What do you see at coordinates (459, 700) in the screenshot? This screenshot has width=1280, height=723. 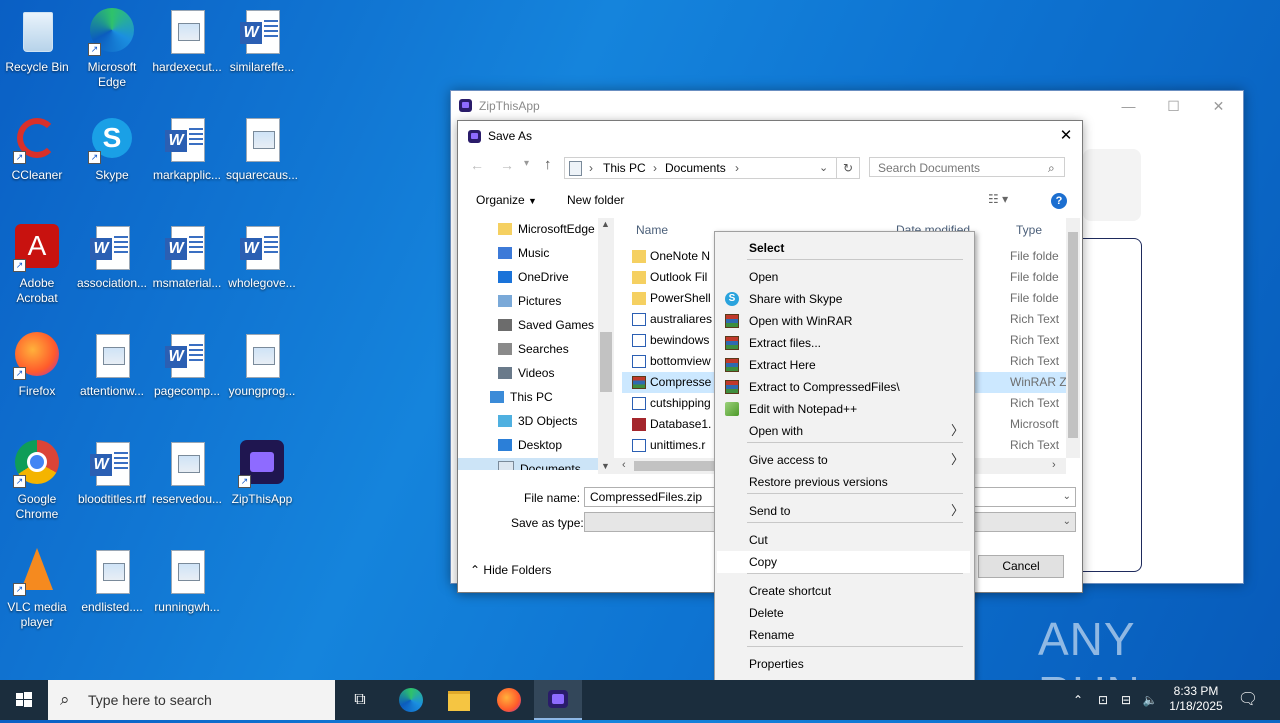 I see `taskbar-file-explorer-icon` at bounding box center [459, 700].